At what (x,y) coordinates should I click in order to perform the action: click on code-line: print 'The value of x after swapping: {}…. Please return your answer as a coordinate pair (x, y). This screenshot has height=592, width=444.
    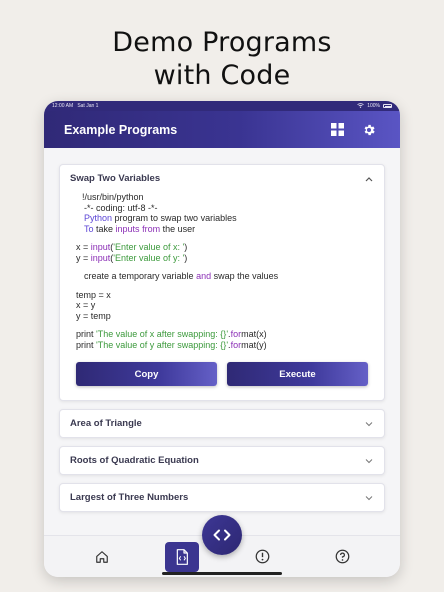
    Looking at the image, I should click on (171, 334).